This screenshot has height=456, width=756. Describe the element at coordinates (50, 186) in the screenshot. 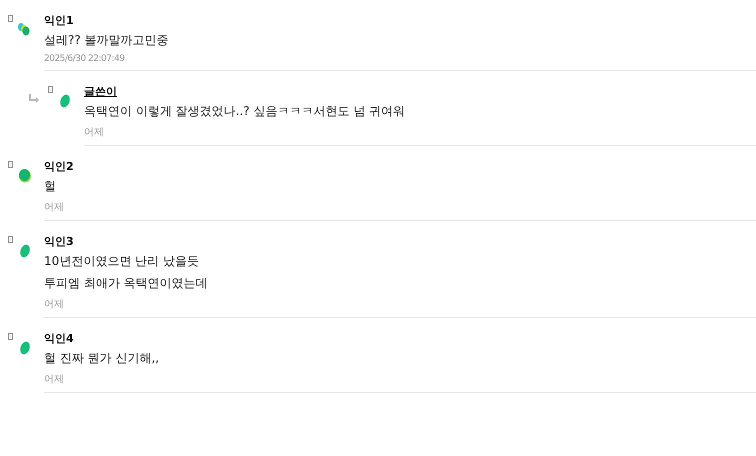

I see `comment-text: 헐` at that location.